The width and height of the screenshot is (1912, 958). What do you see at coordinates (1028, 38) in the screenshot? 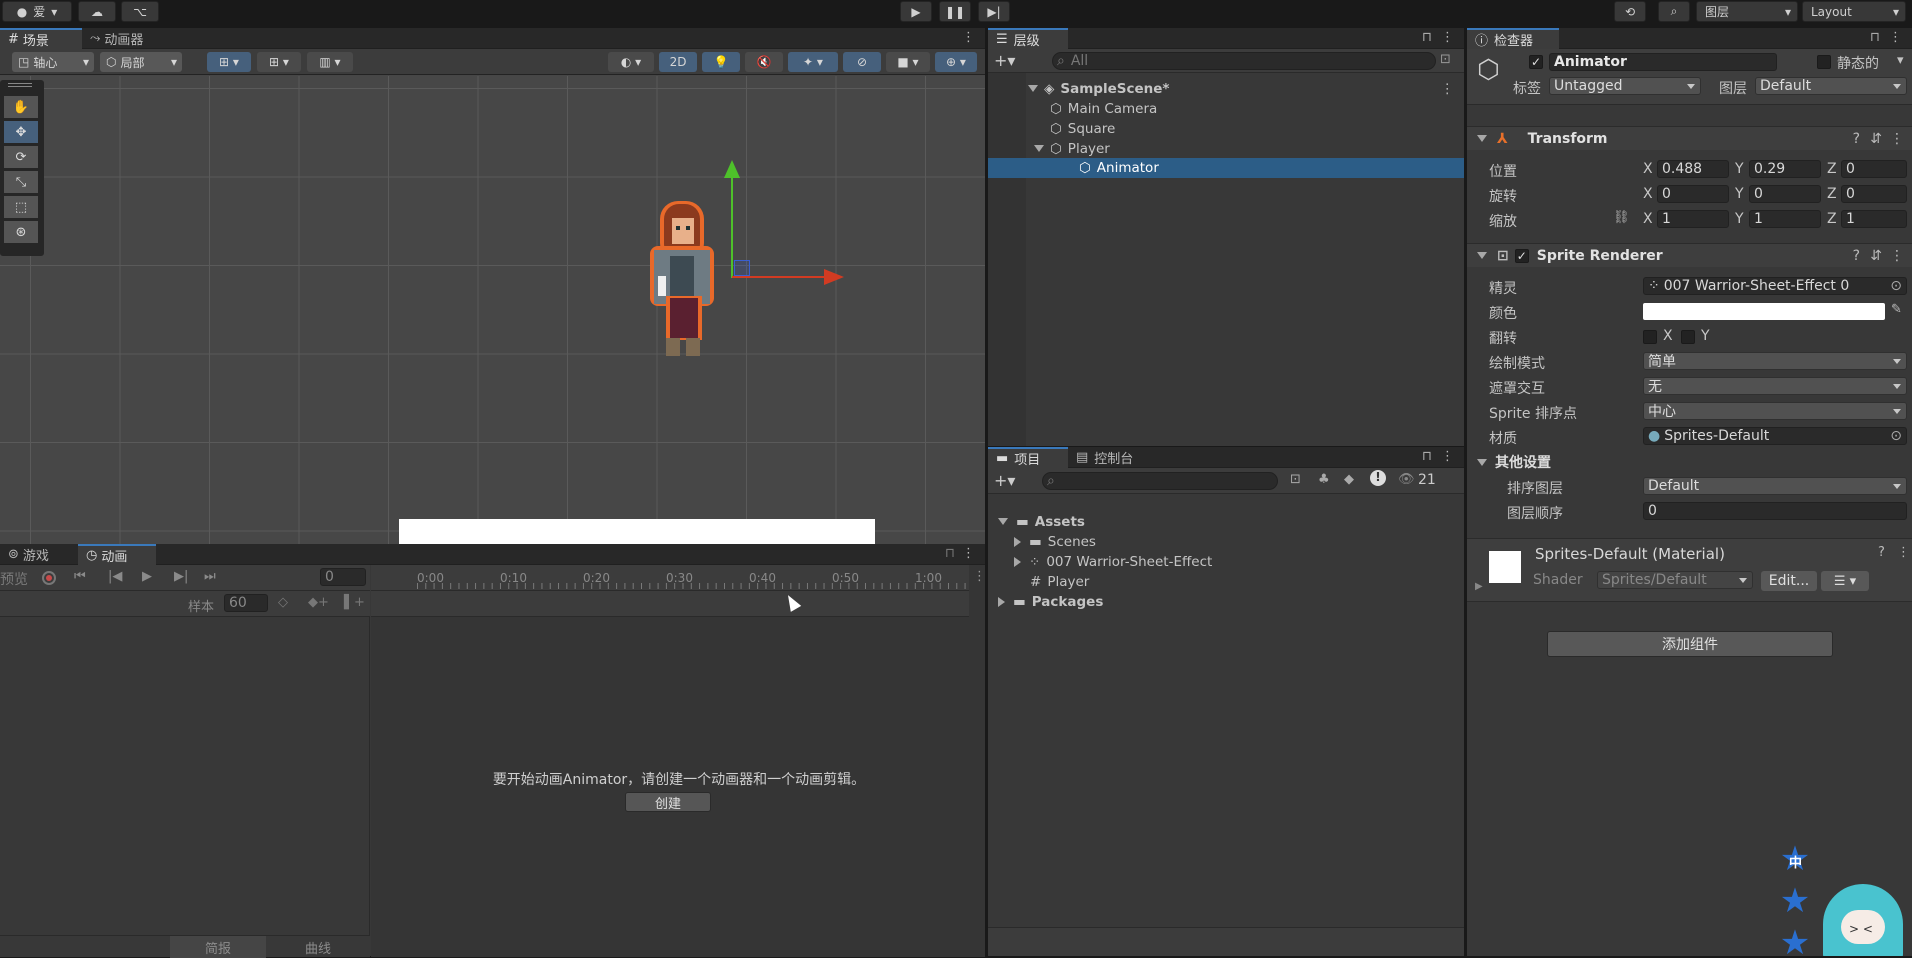
I see `tab-hierarchy: ☰ 层级` at bounding box center [1028, 38].